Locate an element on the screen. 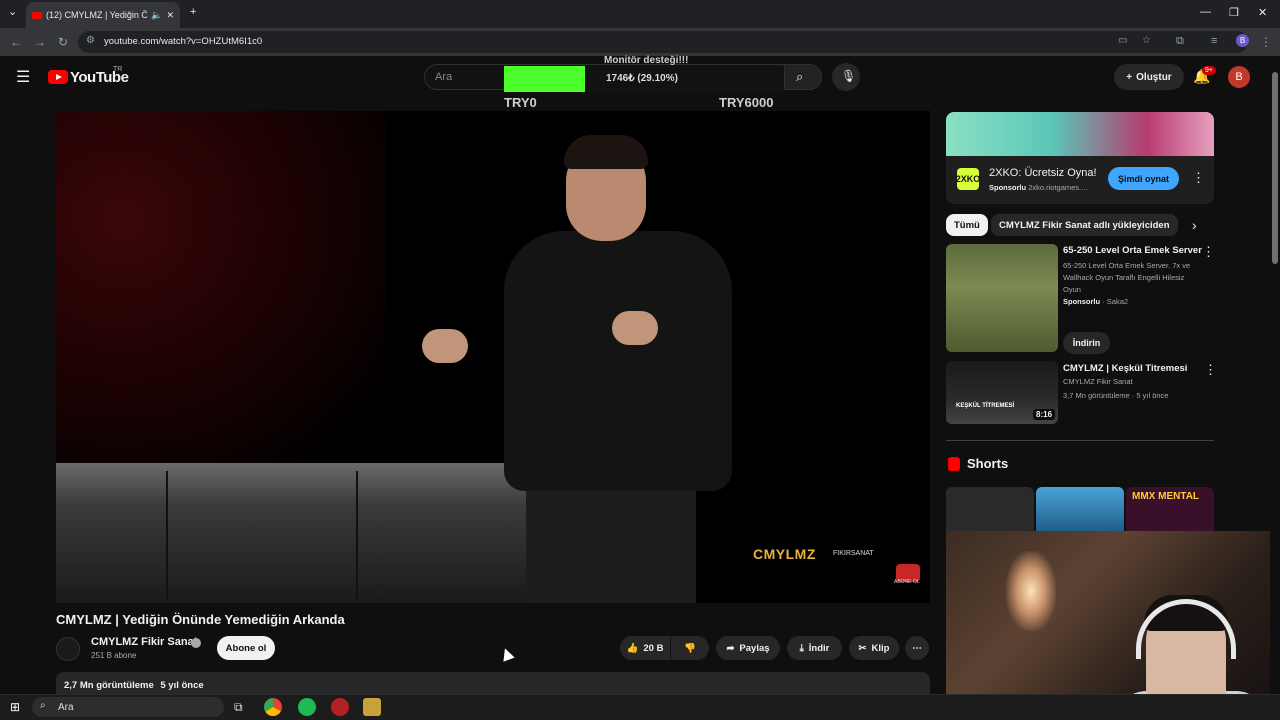 This screenshot has width=1280, height=720. rec-thumbnail-caption: KEŞKÜL TİTREMESİ is located at coordinates (985, 406).